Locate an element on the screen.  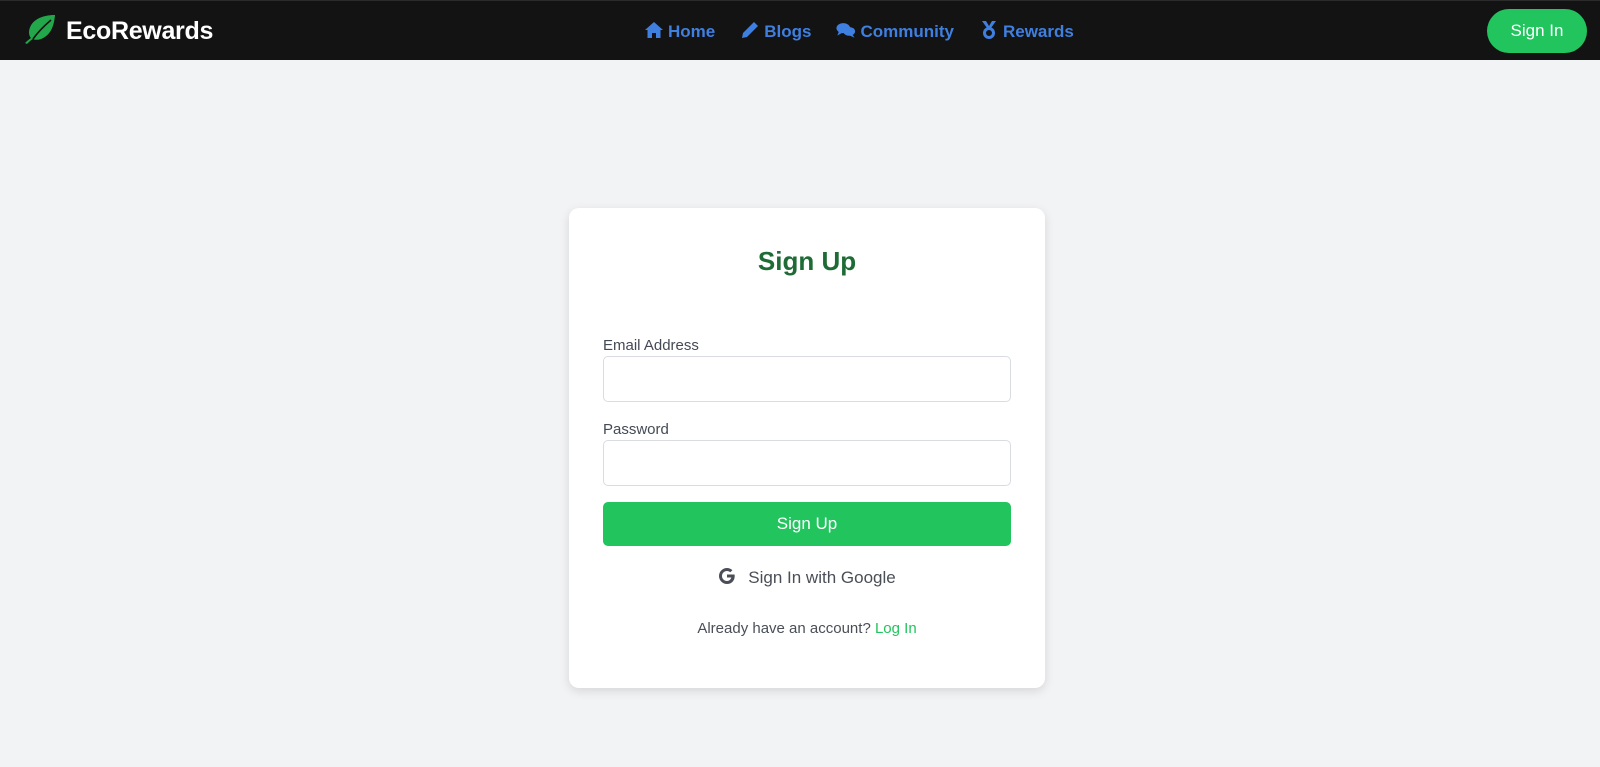
nav-item-community: Community is located at coordinates (895, 32).